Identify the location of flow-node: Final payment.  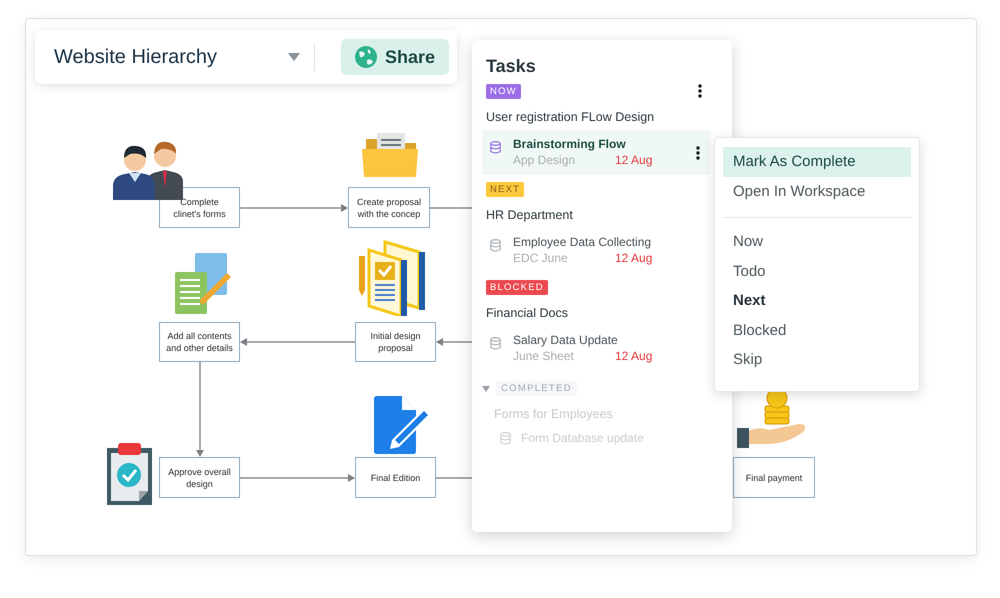
(774, 477).